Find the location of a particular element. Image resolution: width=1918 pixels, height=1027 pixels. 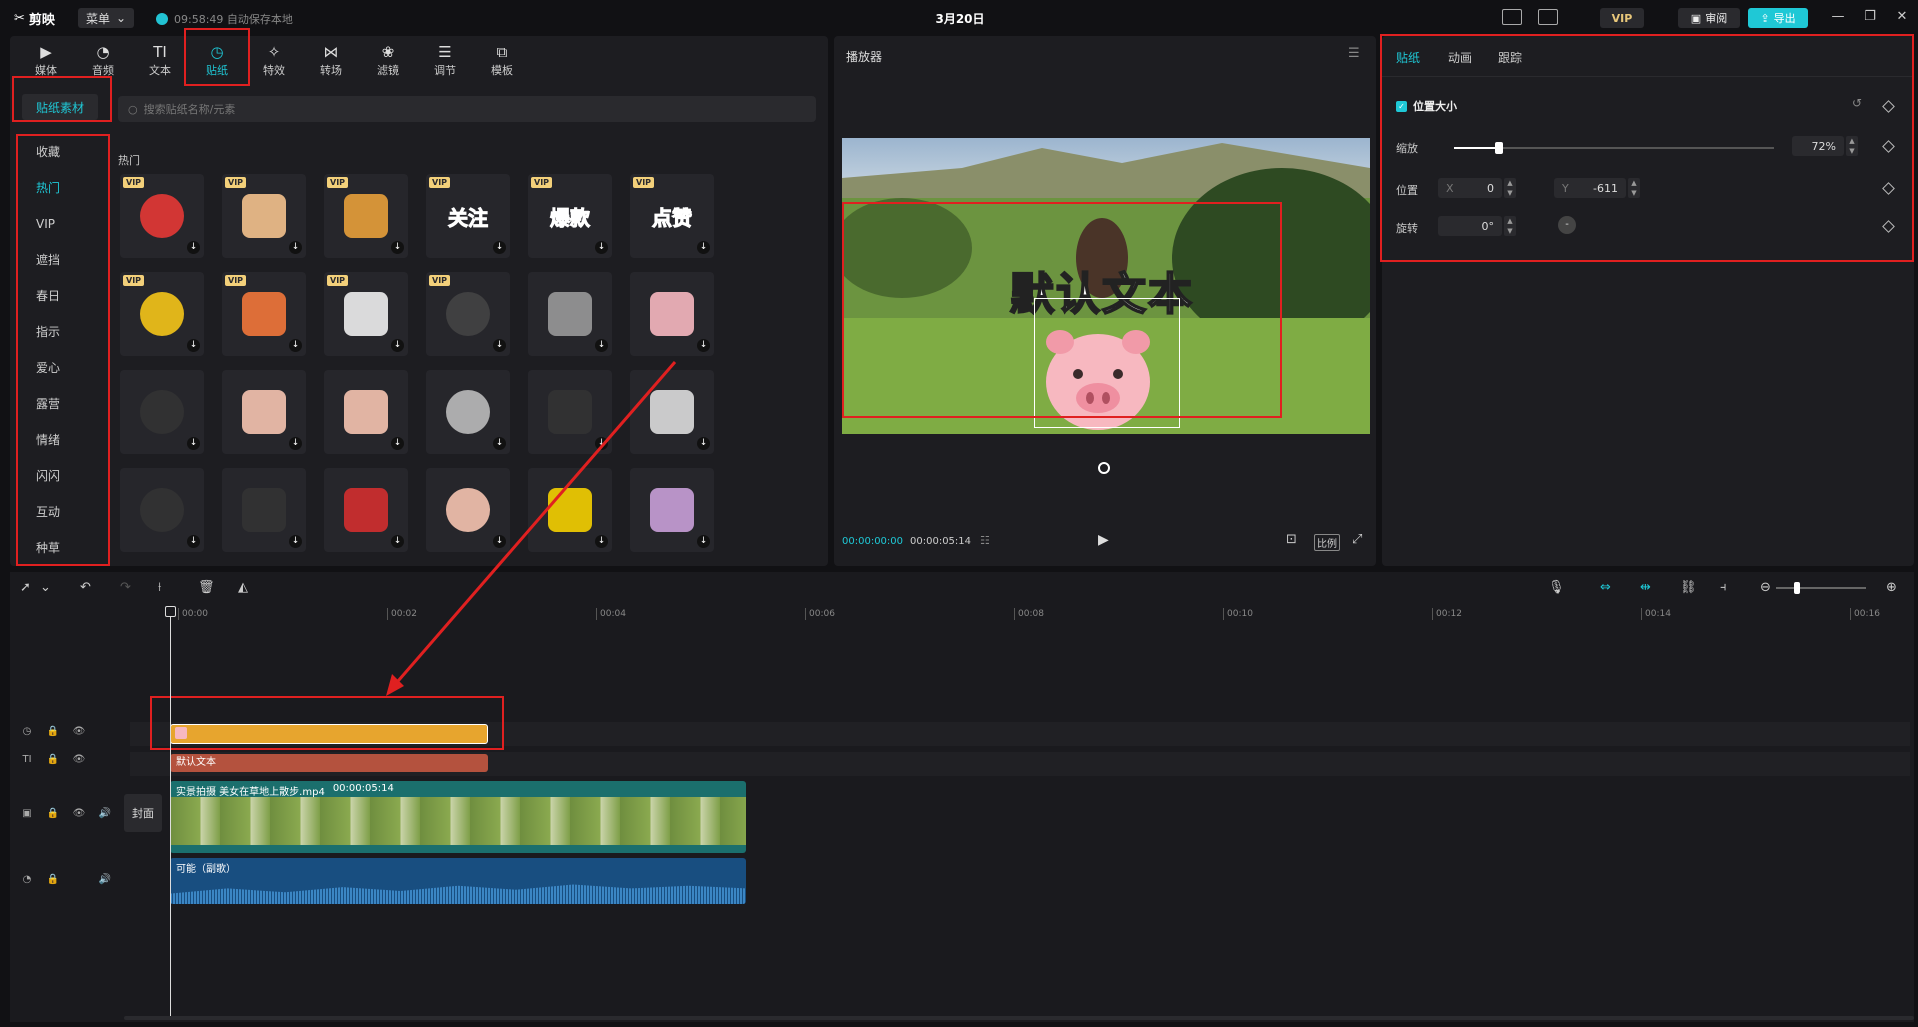

sticker-finger-heart: ↓ is located at coordinates (366, 412).